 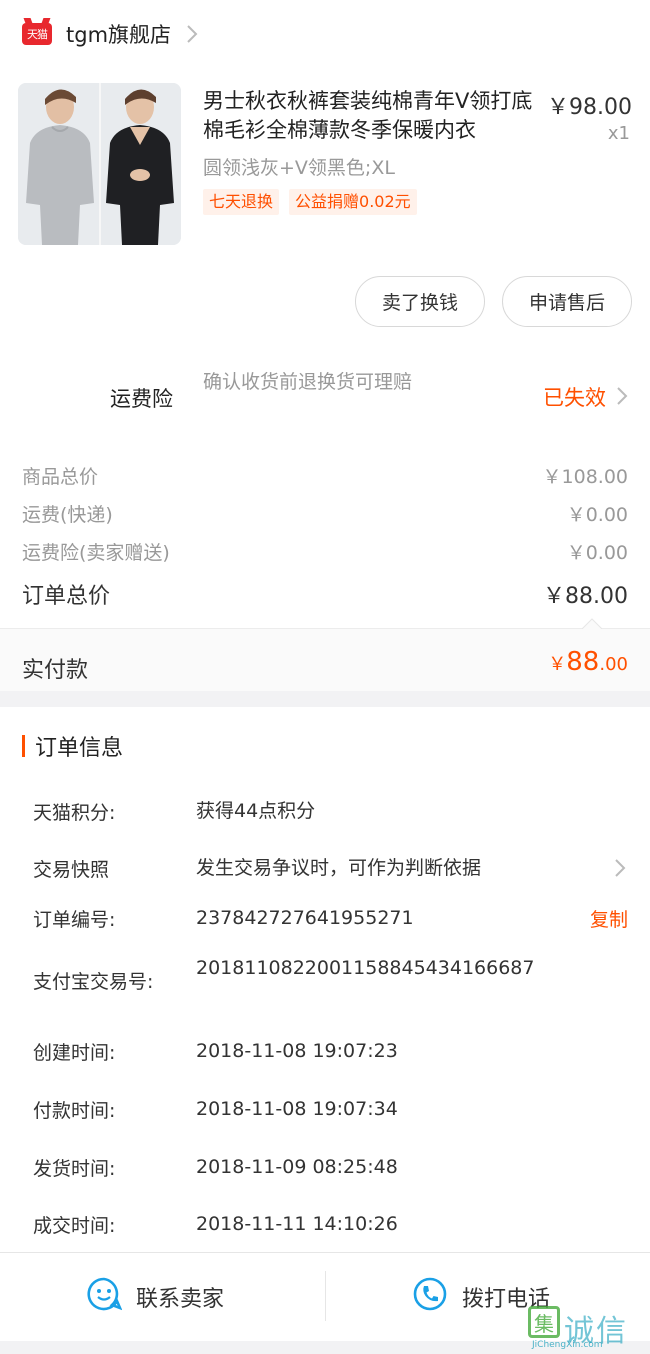 I want to click on pointer-notch, so click(x=592, y=623).